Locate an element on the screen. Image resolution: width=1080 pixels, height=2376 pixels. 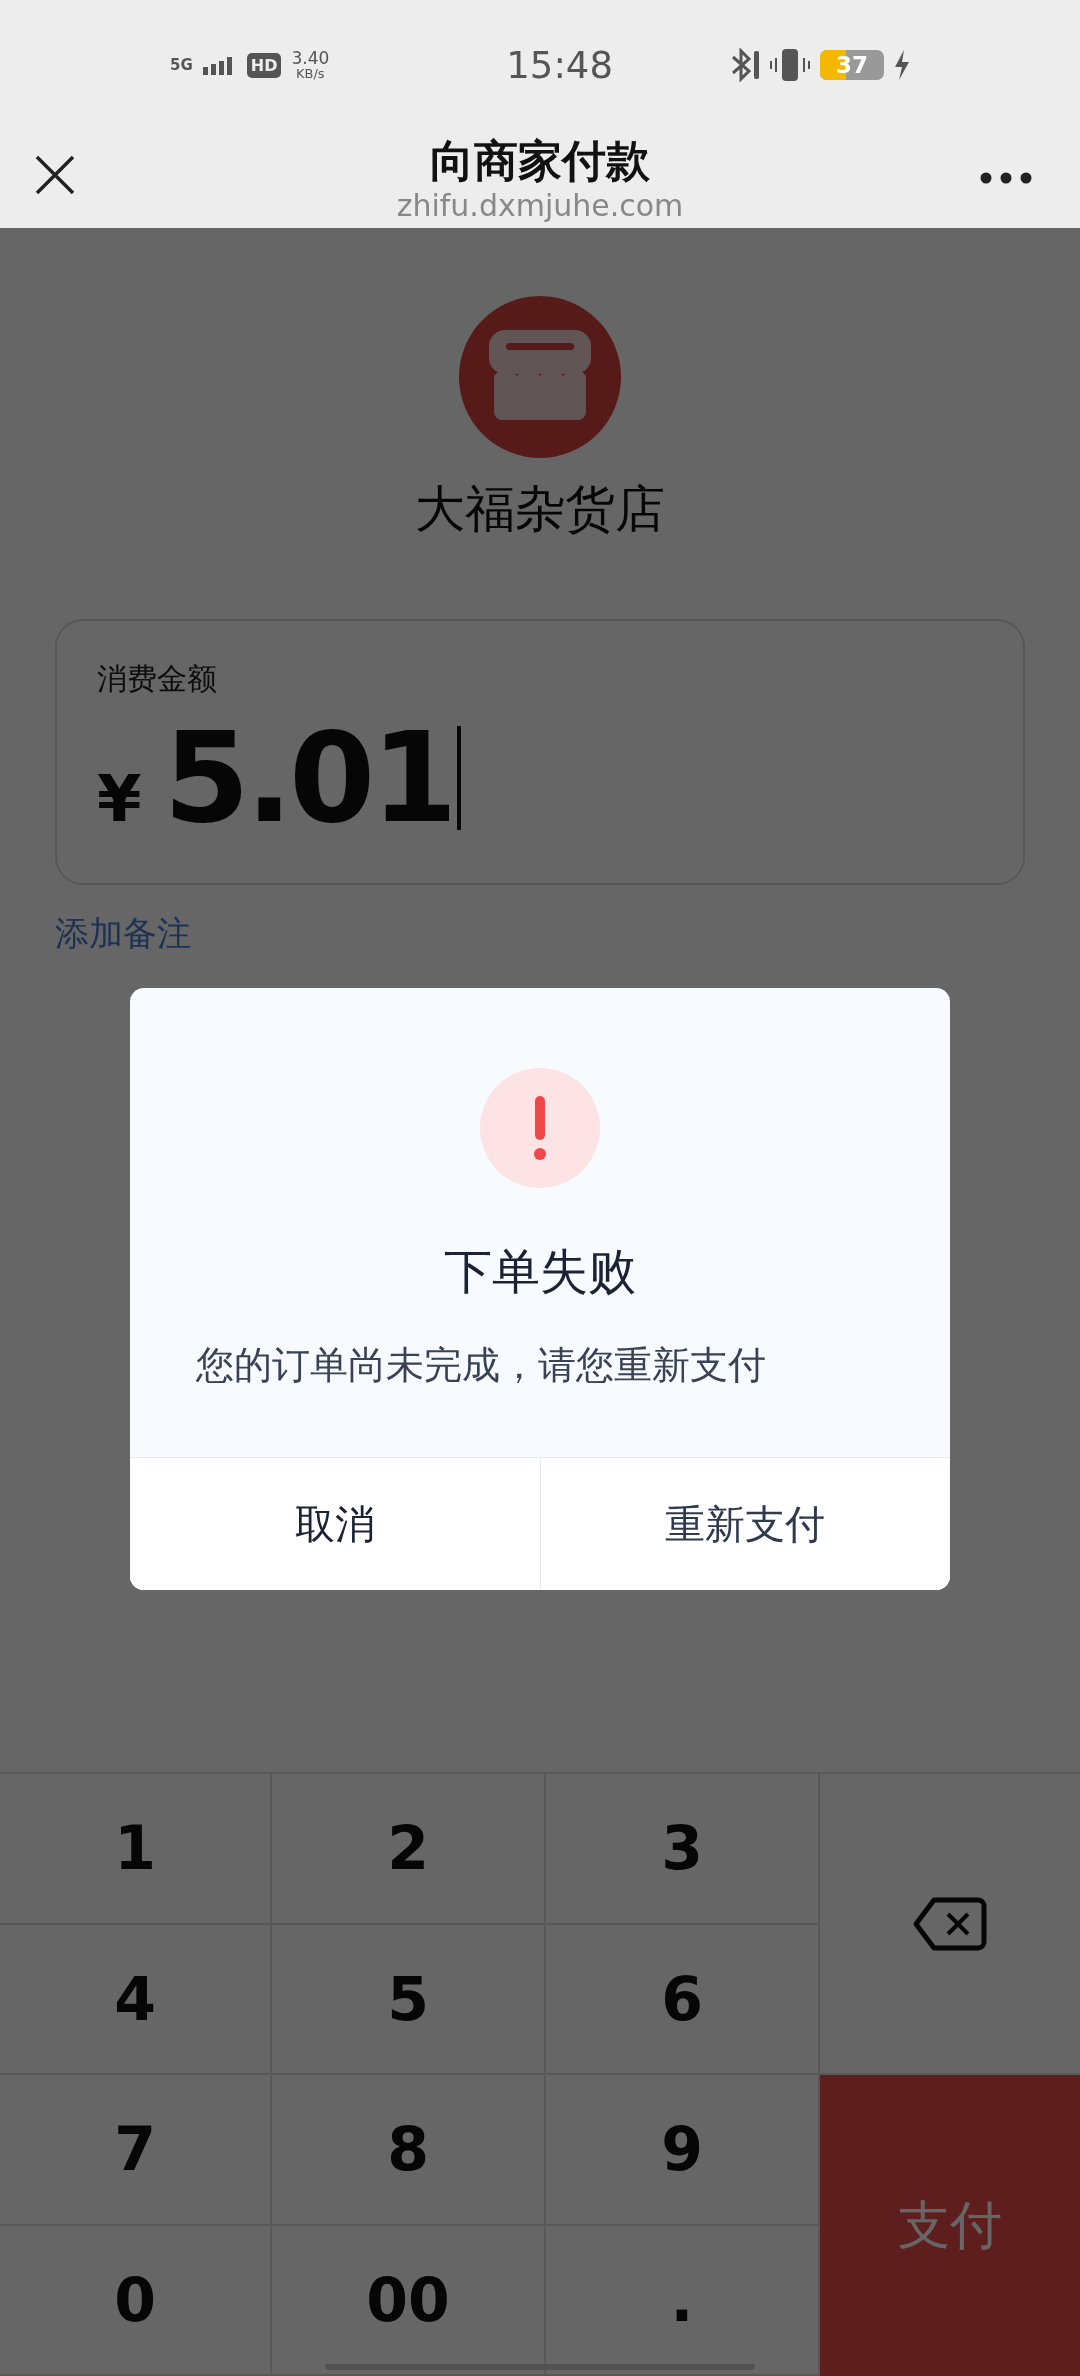
page-title: 向商家付款 is located at coordinates (540, 161).